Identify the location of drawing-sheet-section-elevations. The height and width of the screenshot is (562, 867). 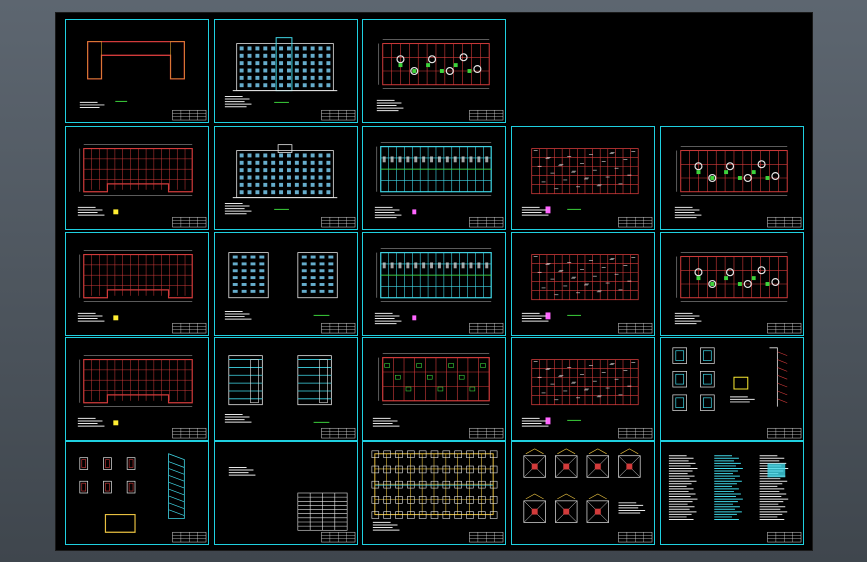
(286, 389).